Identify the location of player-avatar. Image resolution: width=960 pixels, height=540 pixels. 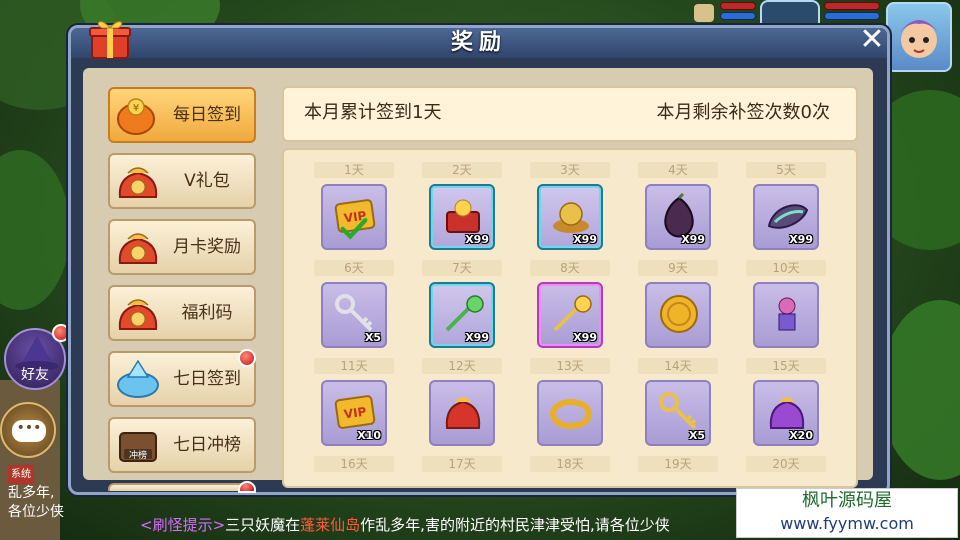
(919, 37).